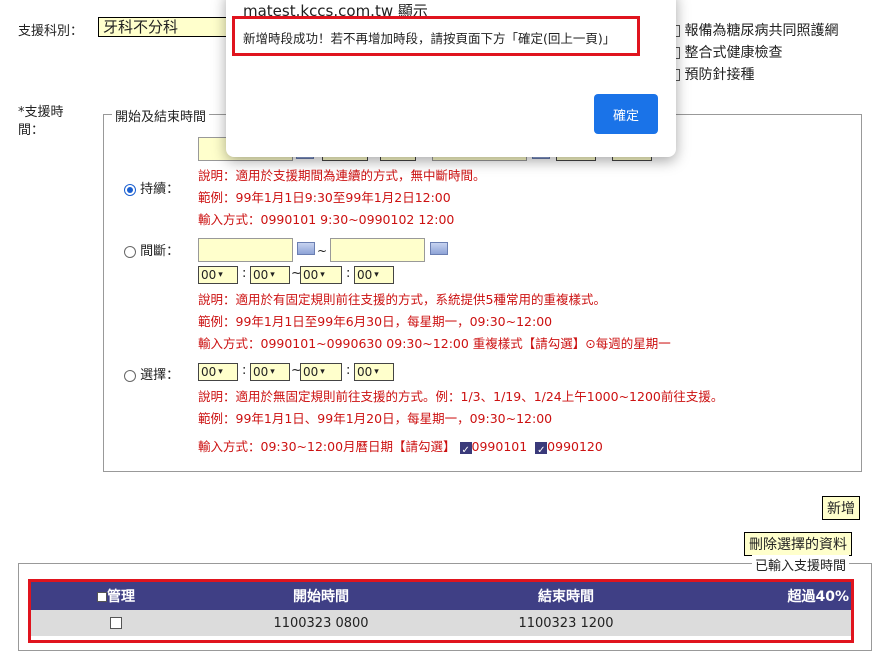 This screenshot has height=653, width=886. I want to click on row-over, so click(771, 623).